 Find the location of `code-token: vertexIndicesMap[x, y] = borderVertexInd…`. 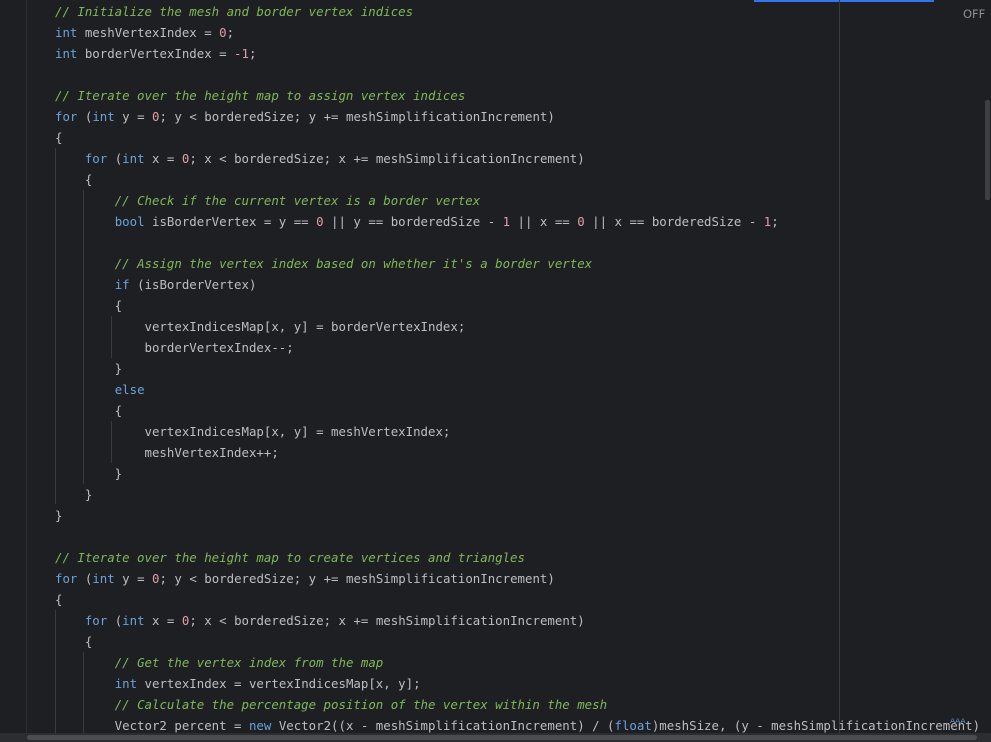

code-token: vertexIndicesMap[x, y] = borderVertexInd… is located at coordinates (260, 326).